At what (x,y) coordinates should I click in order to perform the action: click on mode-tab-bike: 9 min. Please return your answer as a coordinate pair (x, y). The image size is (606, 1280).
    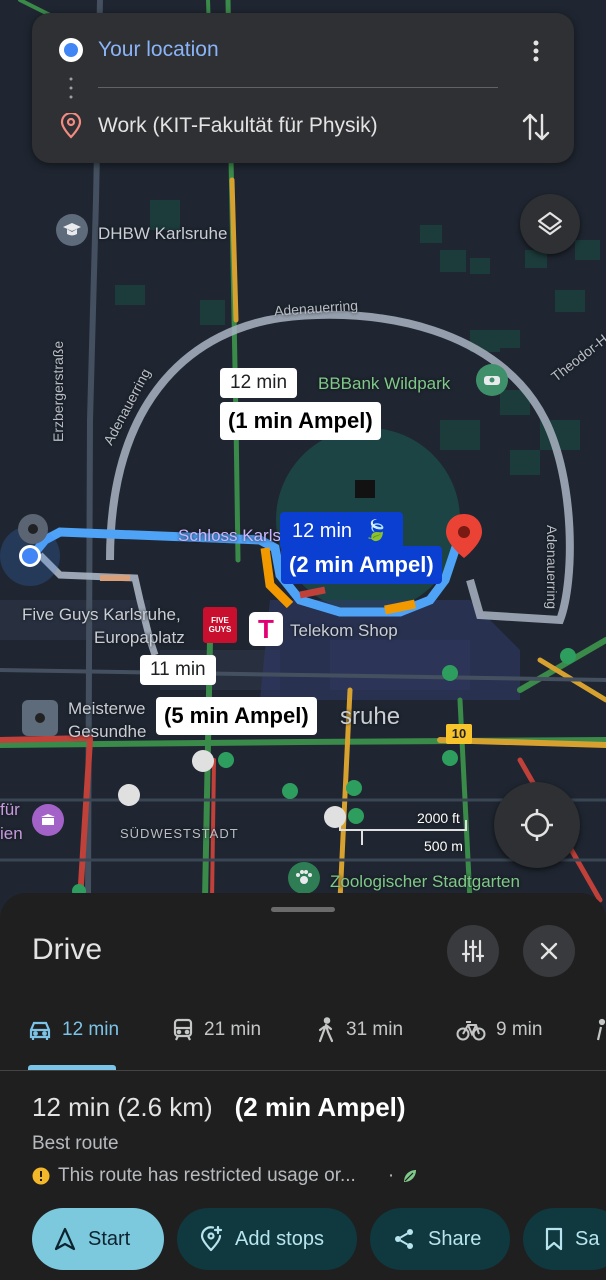
    Looking at the image, I should click on (499, 1030).